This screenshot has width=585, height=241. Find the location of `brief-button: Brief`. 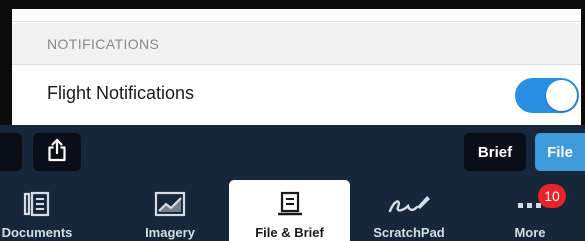

brief-button: Brief is located at coordinates (495, 152).